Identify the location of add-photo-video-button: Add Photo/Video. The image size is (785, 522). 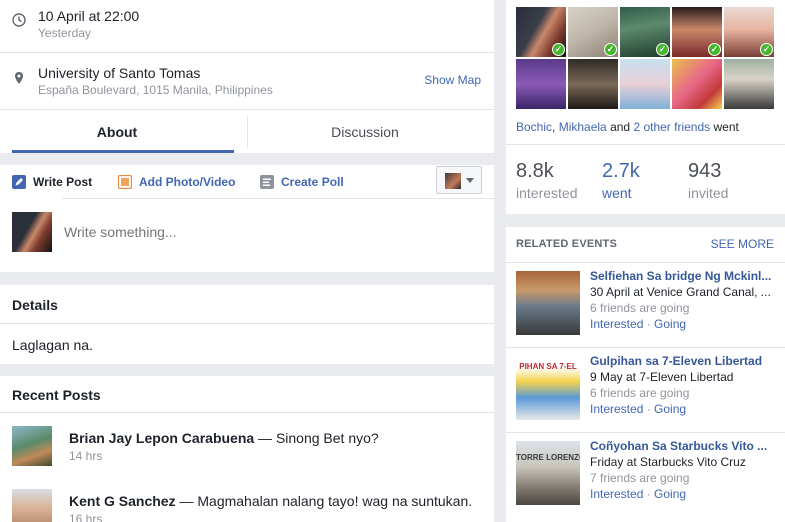
(176, 182).